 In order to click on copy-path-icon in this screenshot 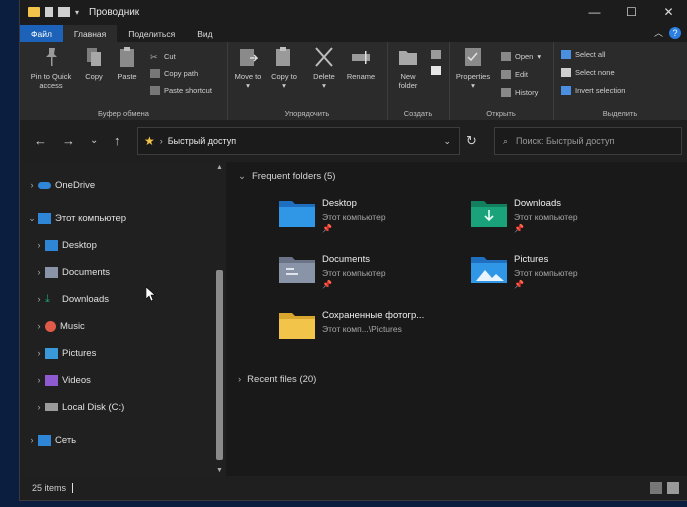, I will do `click(155, 73)`.